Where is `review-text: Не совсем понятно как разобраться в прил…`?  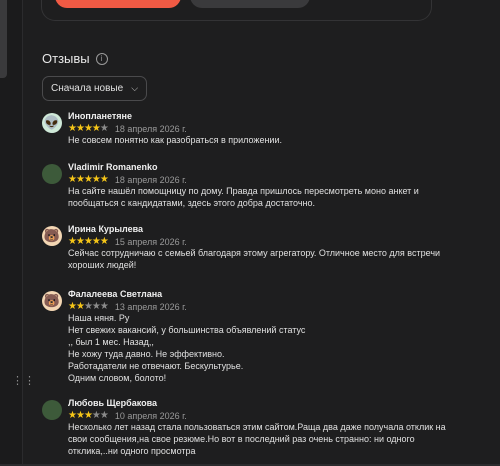
review-text: Не совсем понятно как разобраться в прил… is located at coordinates (175, 140).